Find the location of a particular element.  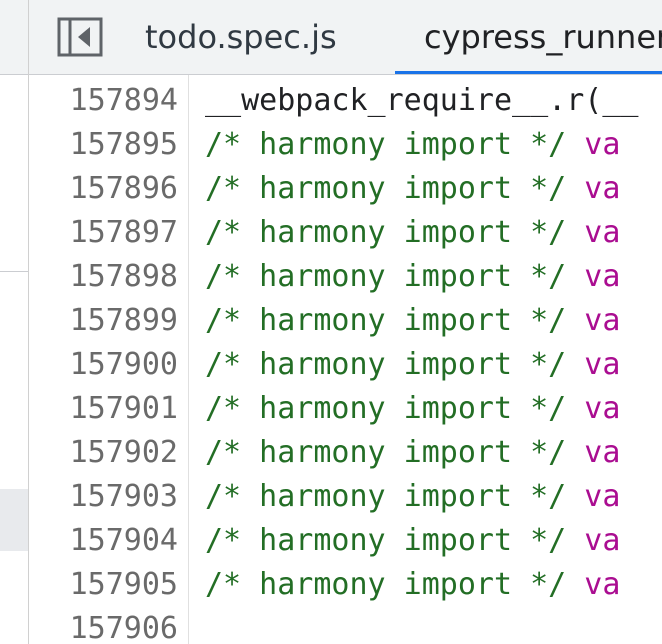

toggle-navigator-button is located at coordinates (80, 37).